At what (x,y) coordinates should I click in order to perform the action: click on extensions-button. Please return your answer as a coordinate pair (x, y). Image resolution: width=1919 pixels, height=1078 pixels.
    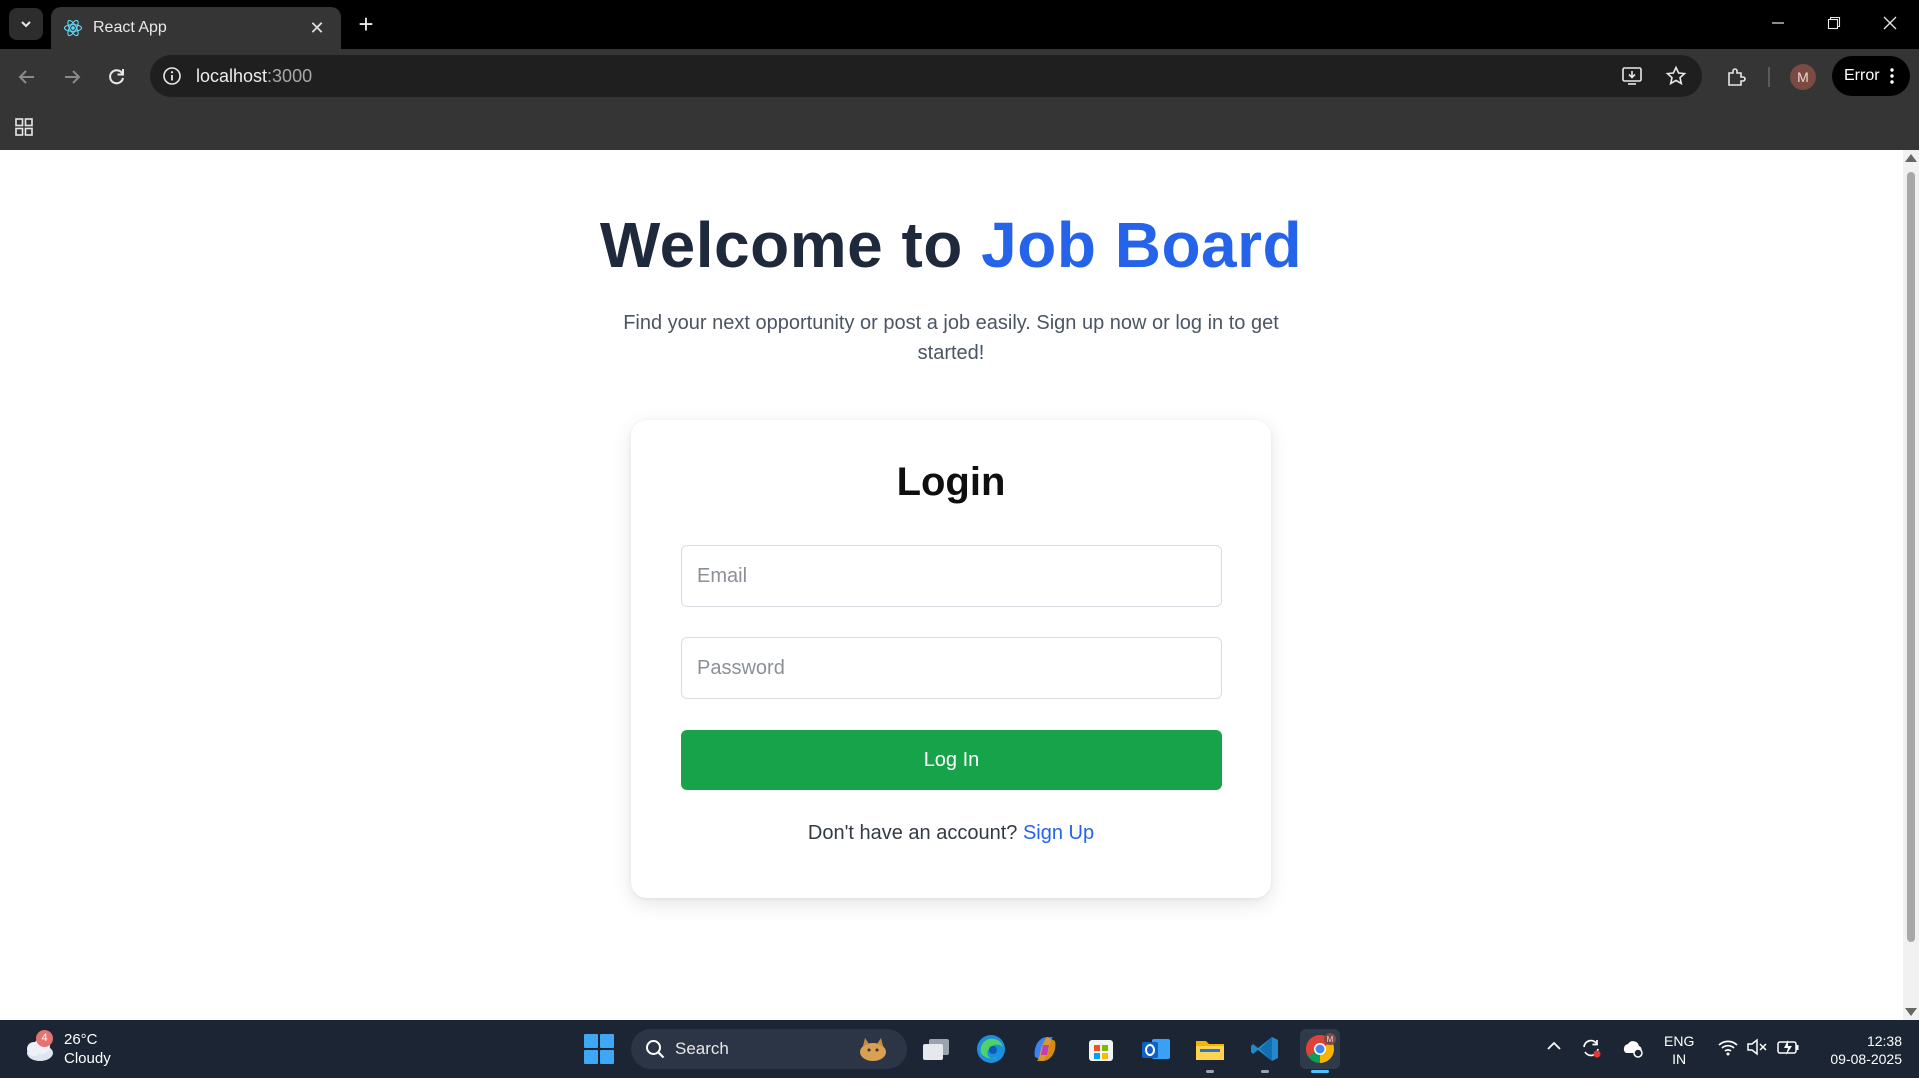
    Looking at the image, I should click on (1736, 77).